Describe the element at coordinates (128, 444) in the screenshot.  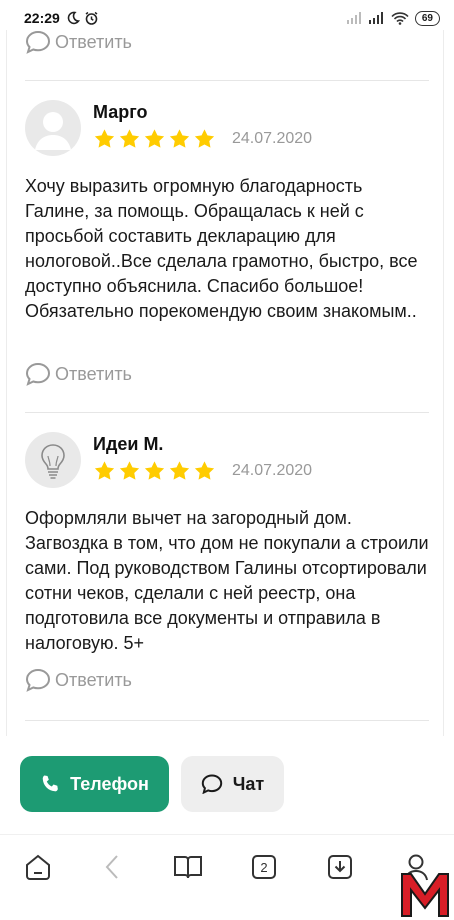
I see `review-author: Идеи М.` at that location.